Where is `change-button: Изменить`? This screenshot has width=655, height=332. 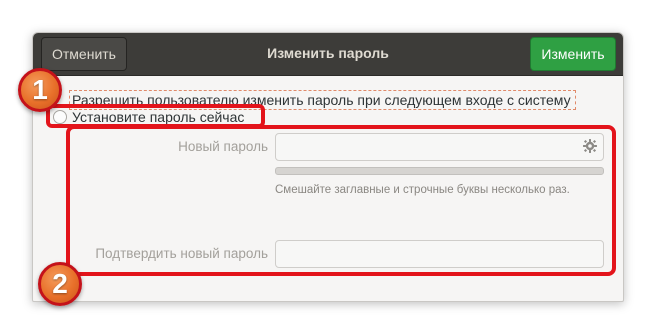
change-button: Изменить is located at coordinates (573, 54).